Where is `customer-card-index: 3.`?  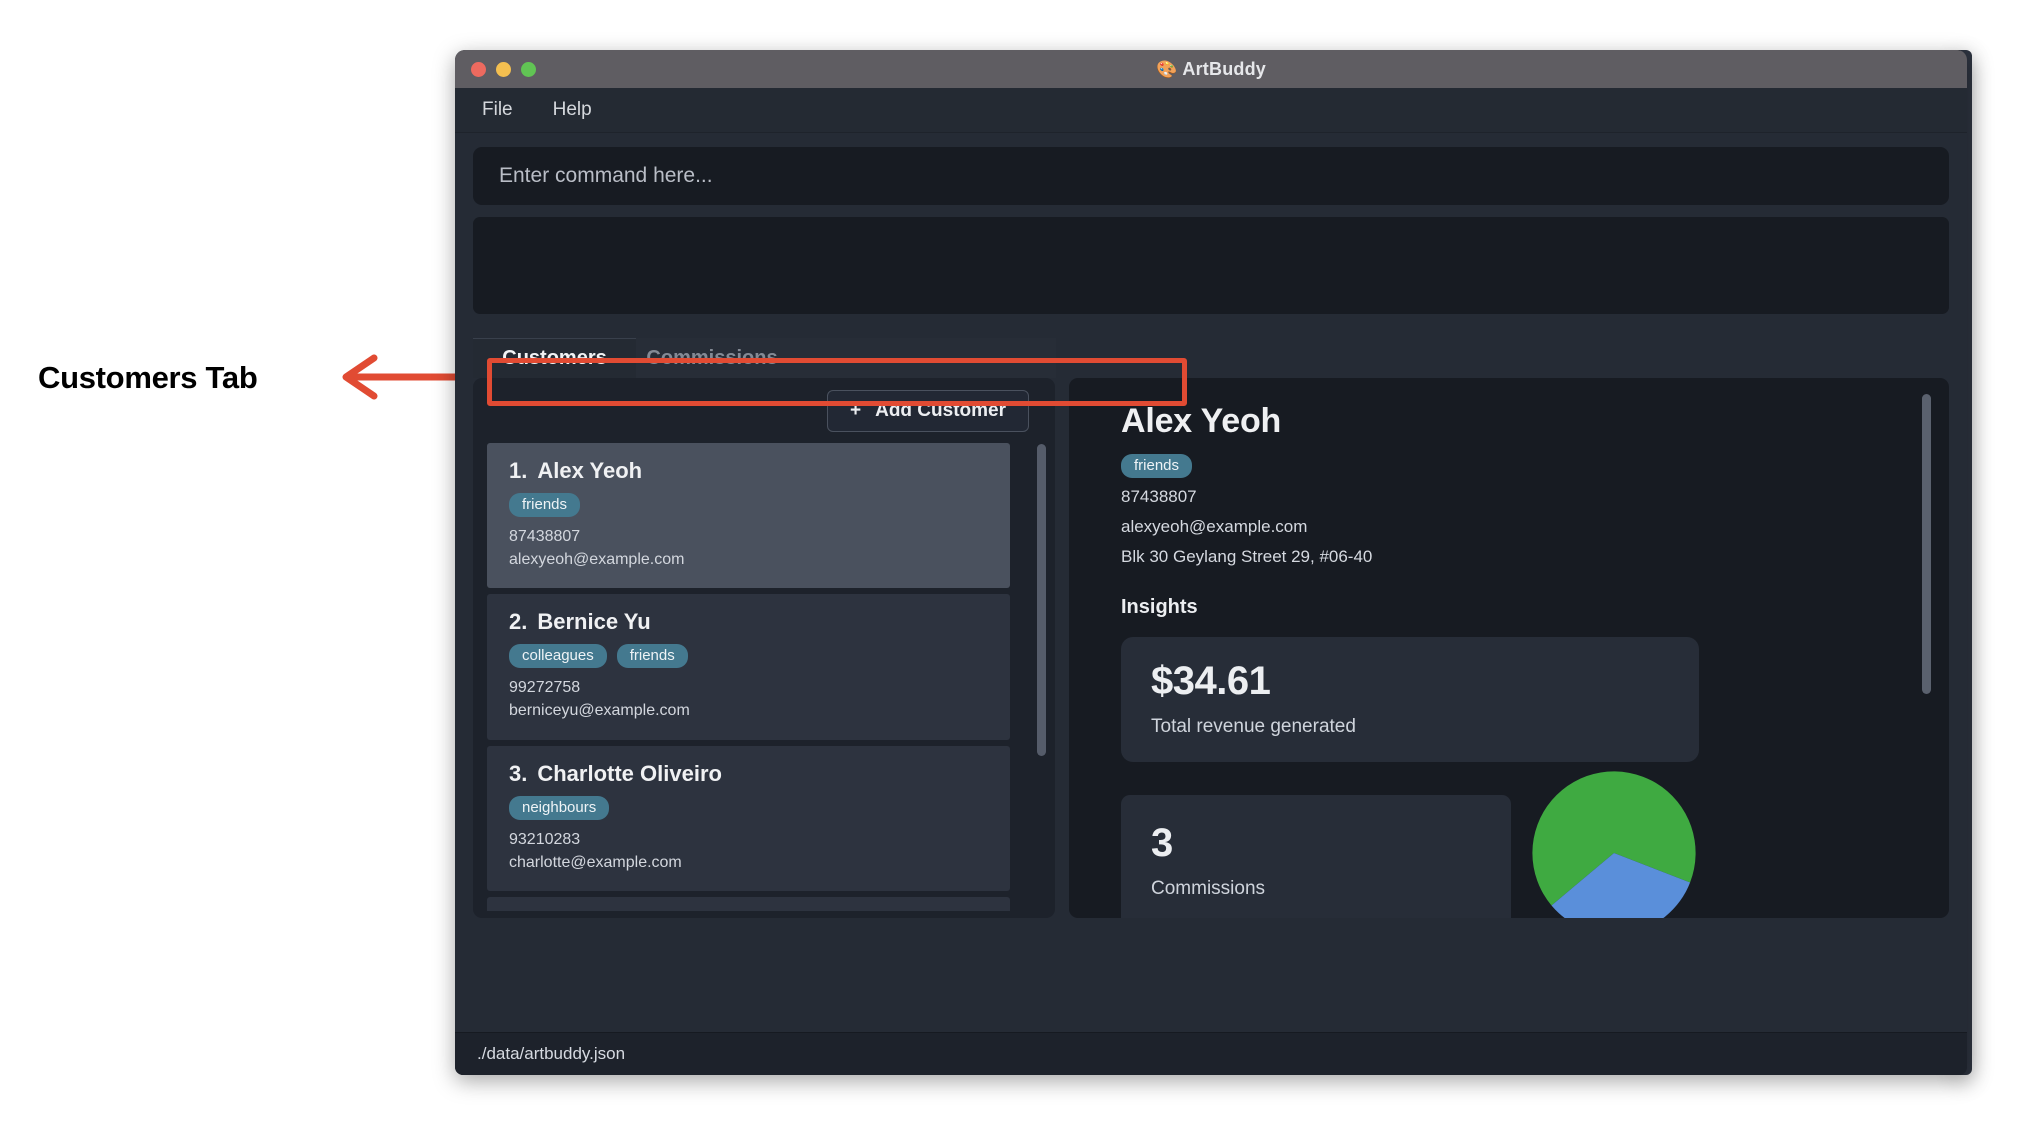 customer-card-index: 3. is located at coordinates (518, 773).